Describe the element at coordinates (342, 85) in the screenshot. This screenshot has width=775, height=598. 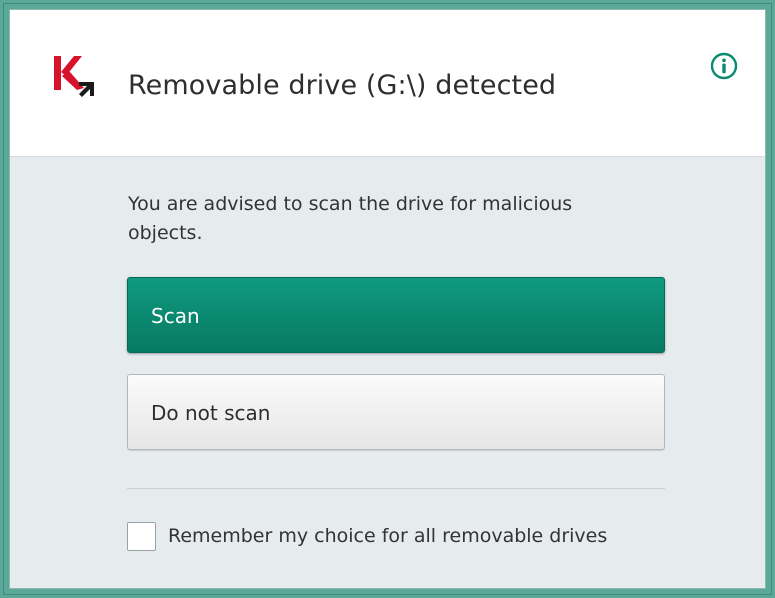
I see `dialog-title: Removable drive (G:\) detected` at that location.